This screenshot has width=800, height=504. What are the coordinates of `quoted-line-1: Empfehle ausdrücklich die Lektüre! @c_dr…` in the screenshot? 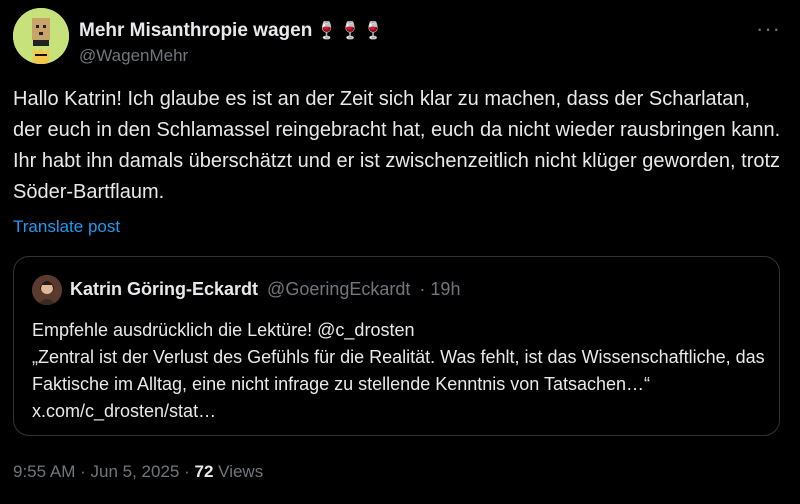 It's located at (223, 330).